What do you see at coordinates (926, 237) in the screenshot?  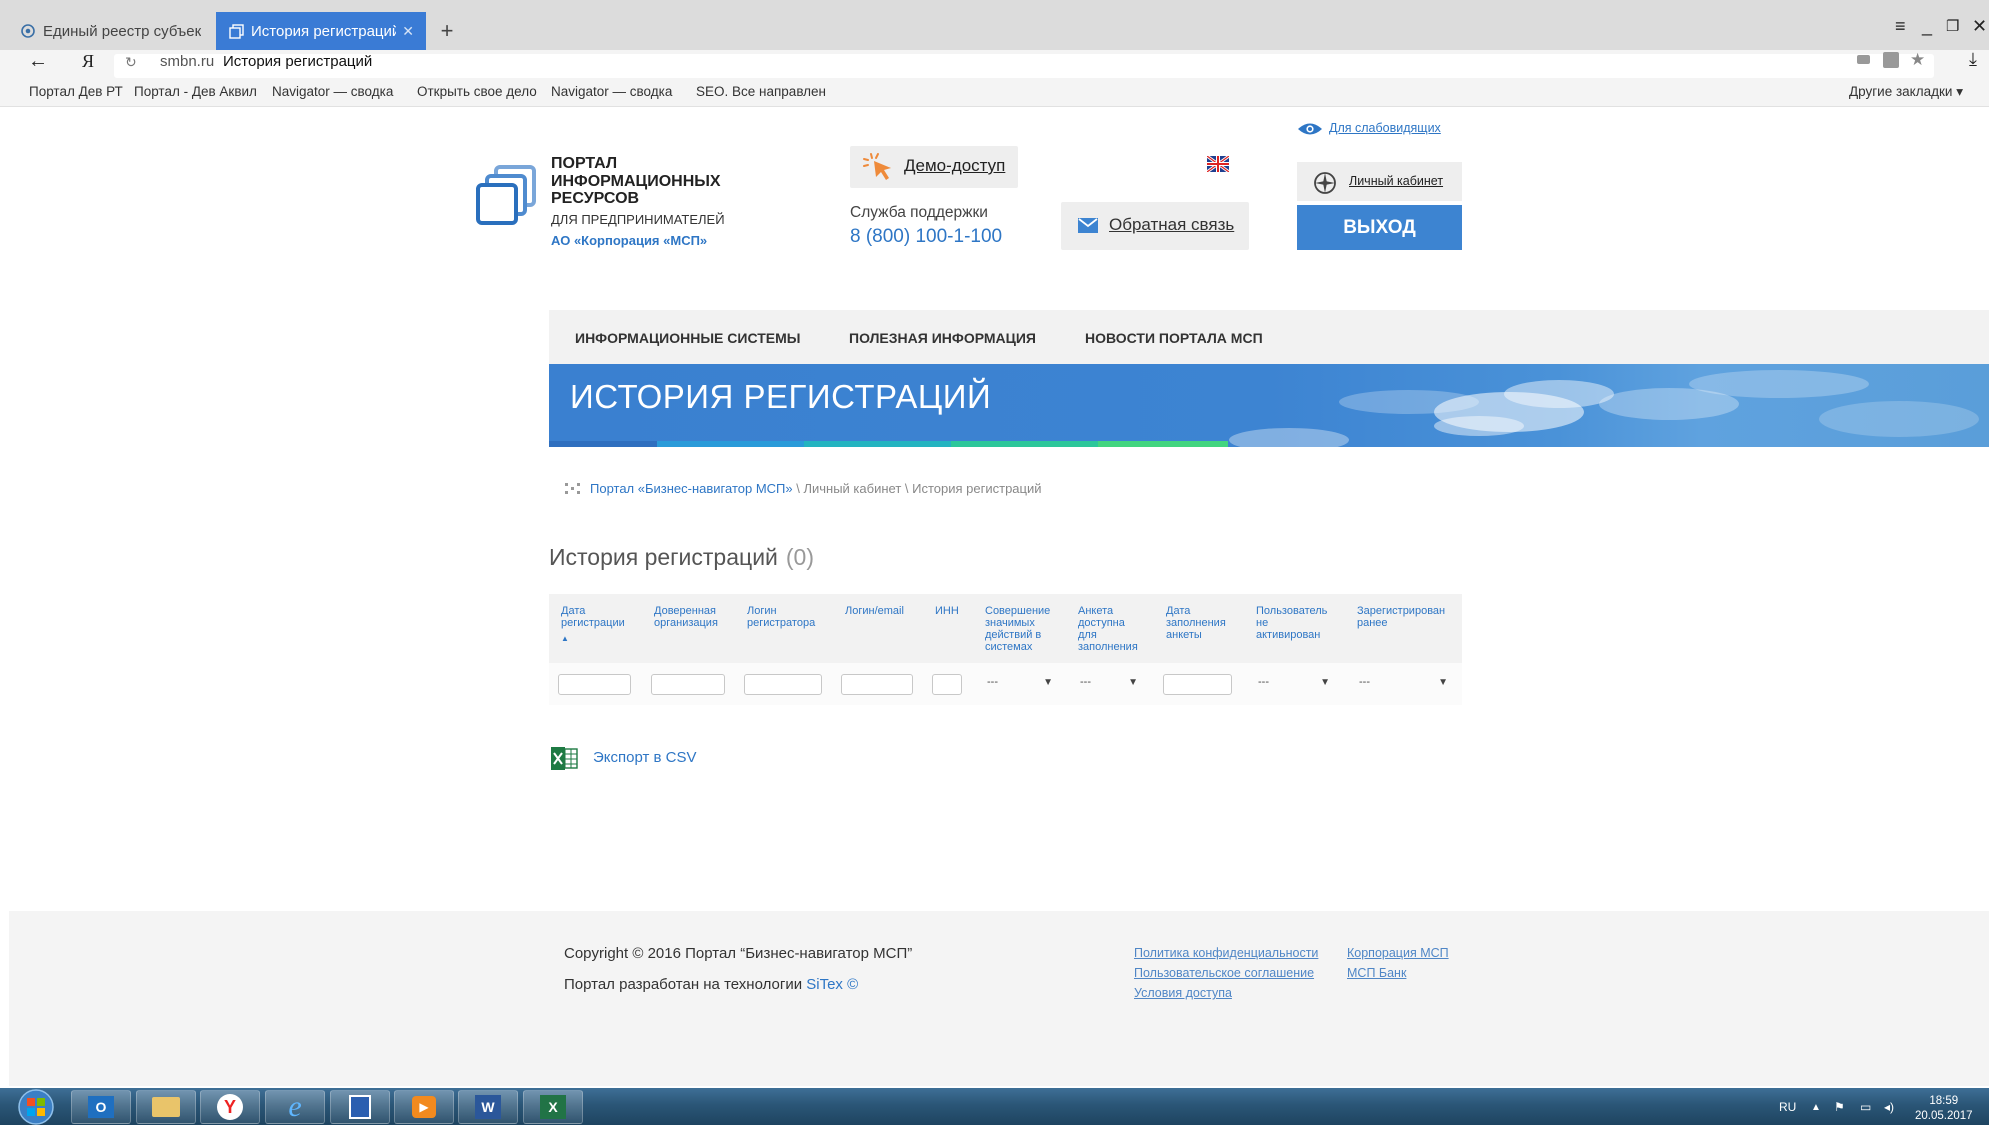 I see `support-phone: 8 (800) 100-1-100` at bounding box center [926, 237].